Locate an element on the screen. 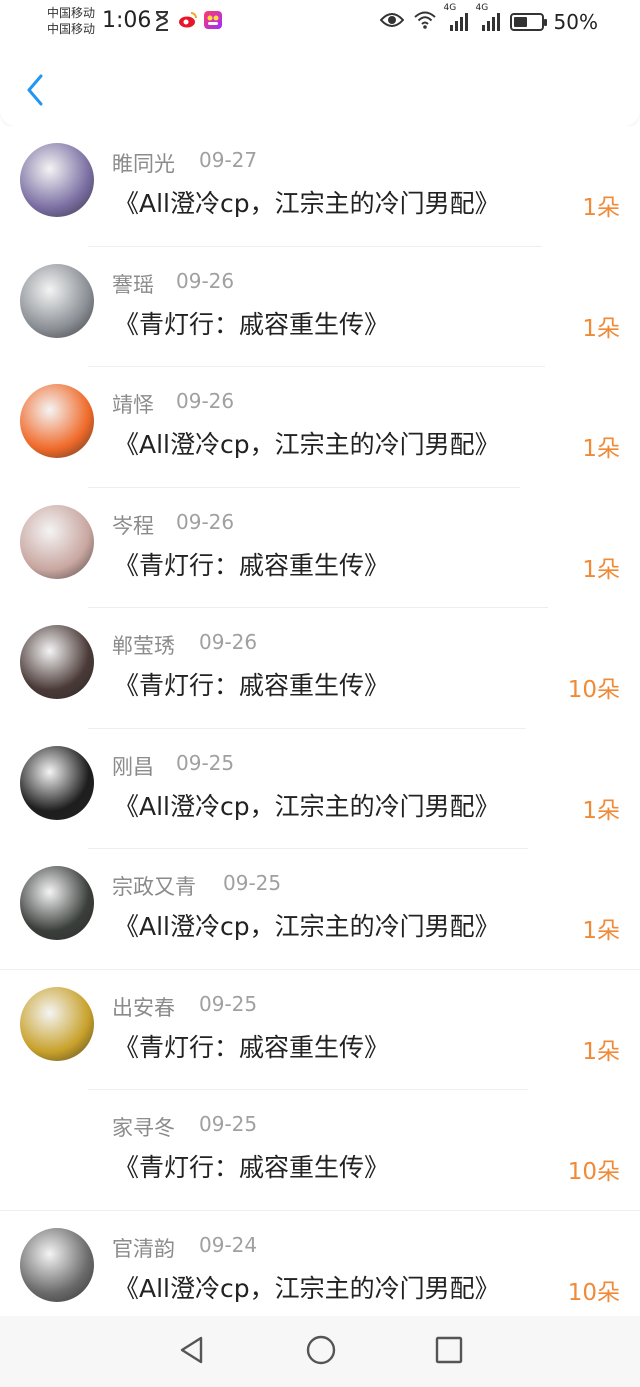 This screenshot has width=640, height=1387. user-name: 謇瑶 is located at coordinates (133, 284).